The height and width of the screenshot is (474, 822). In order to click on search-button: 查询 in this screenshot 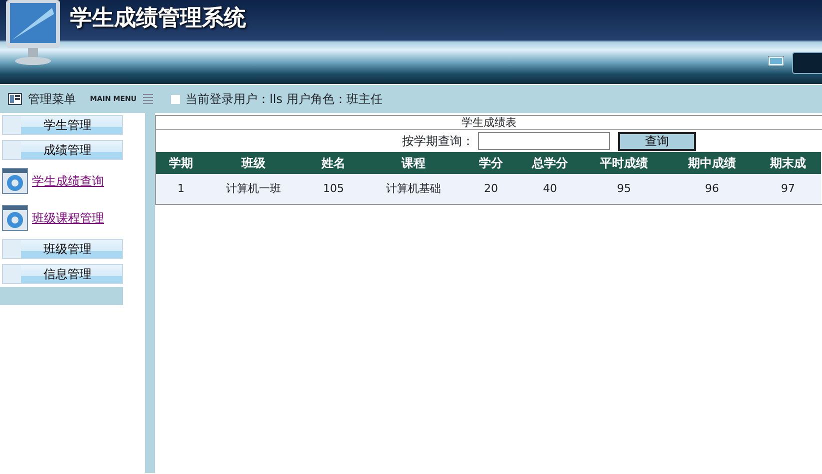, I will do `click(657, 141)`.